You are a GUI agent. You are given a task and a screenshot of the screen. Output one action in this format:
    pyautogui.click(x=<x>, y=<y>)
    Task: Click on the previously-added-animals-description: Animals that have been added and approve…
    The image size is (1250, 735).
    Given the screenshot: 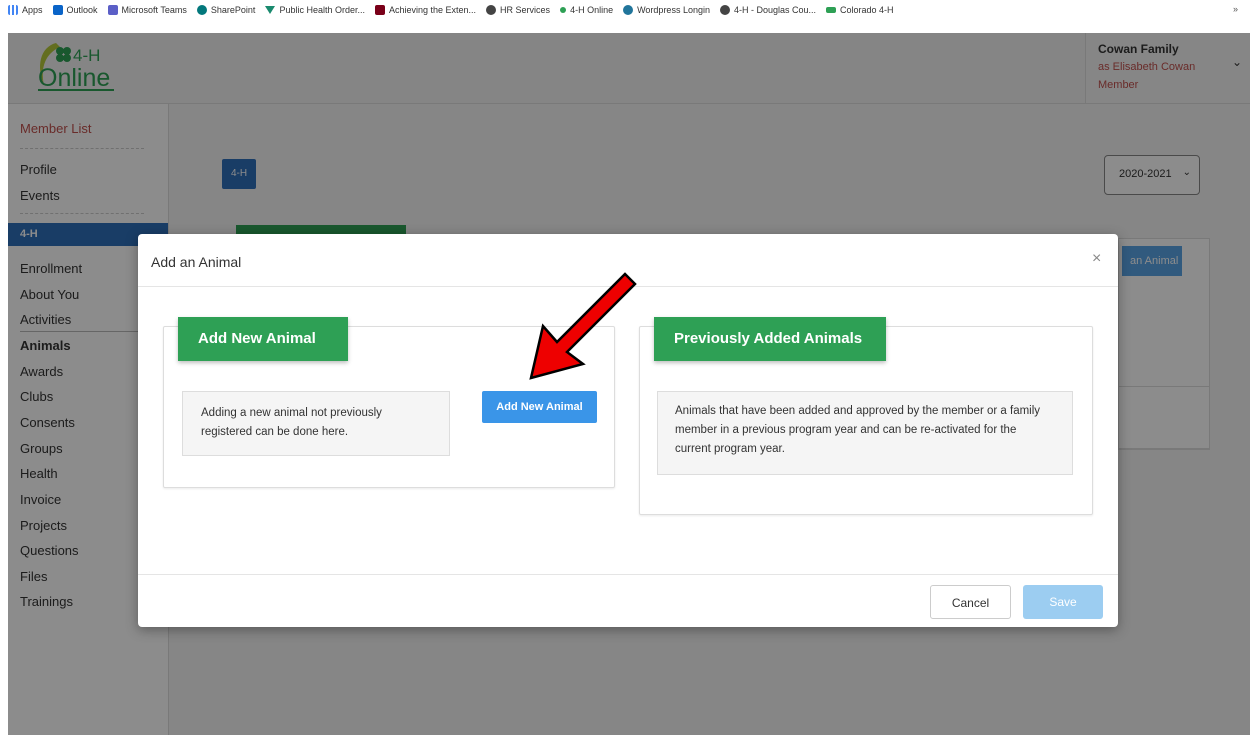 What is the action you would take?
    pyautogui.click(x=865, y=433)
    